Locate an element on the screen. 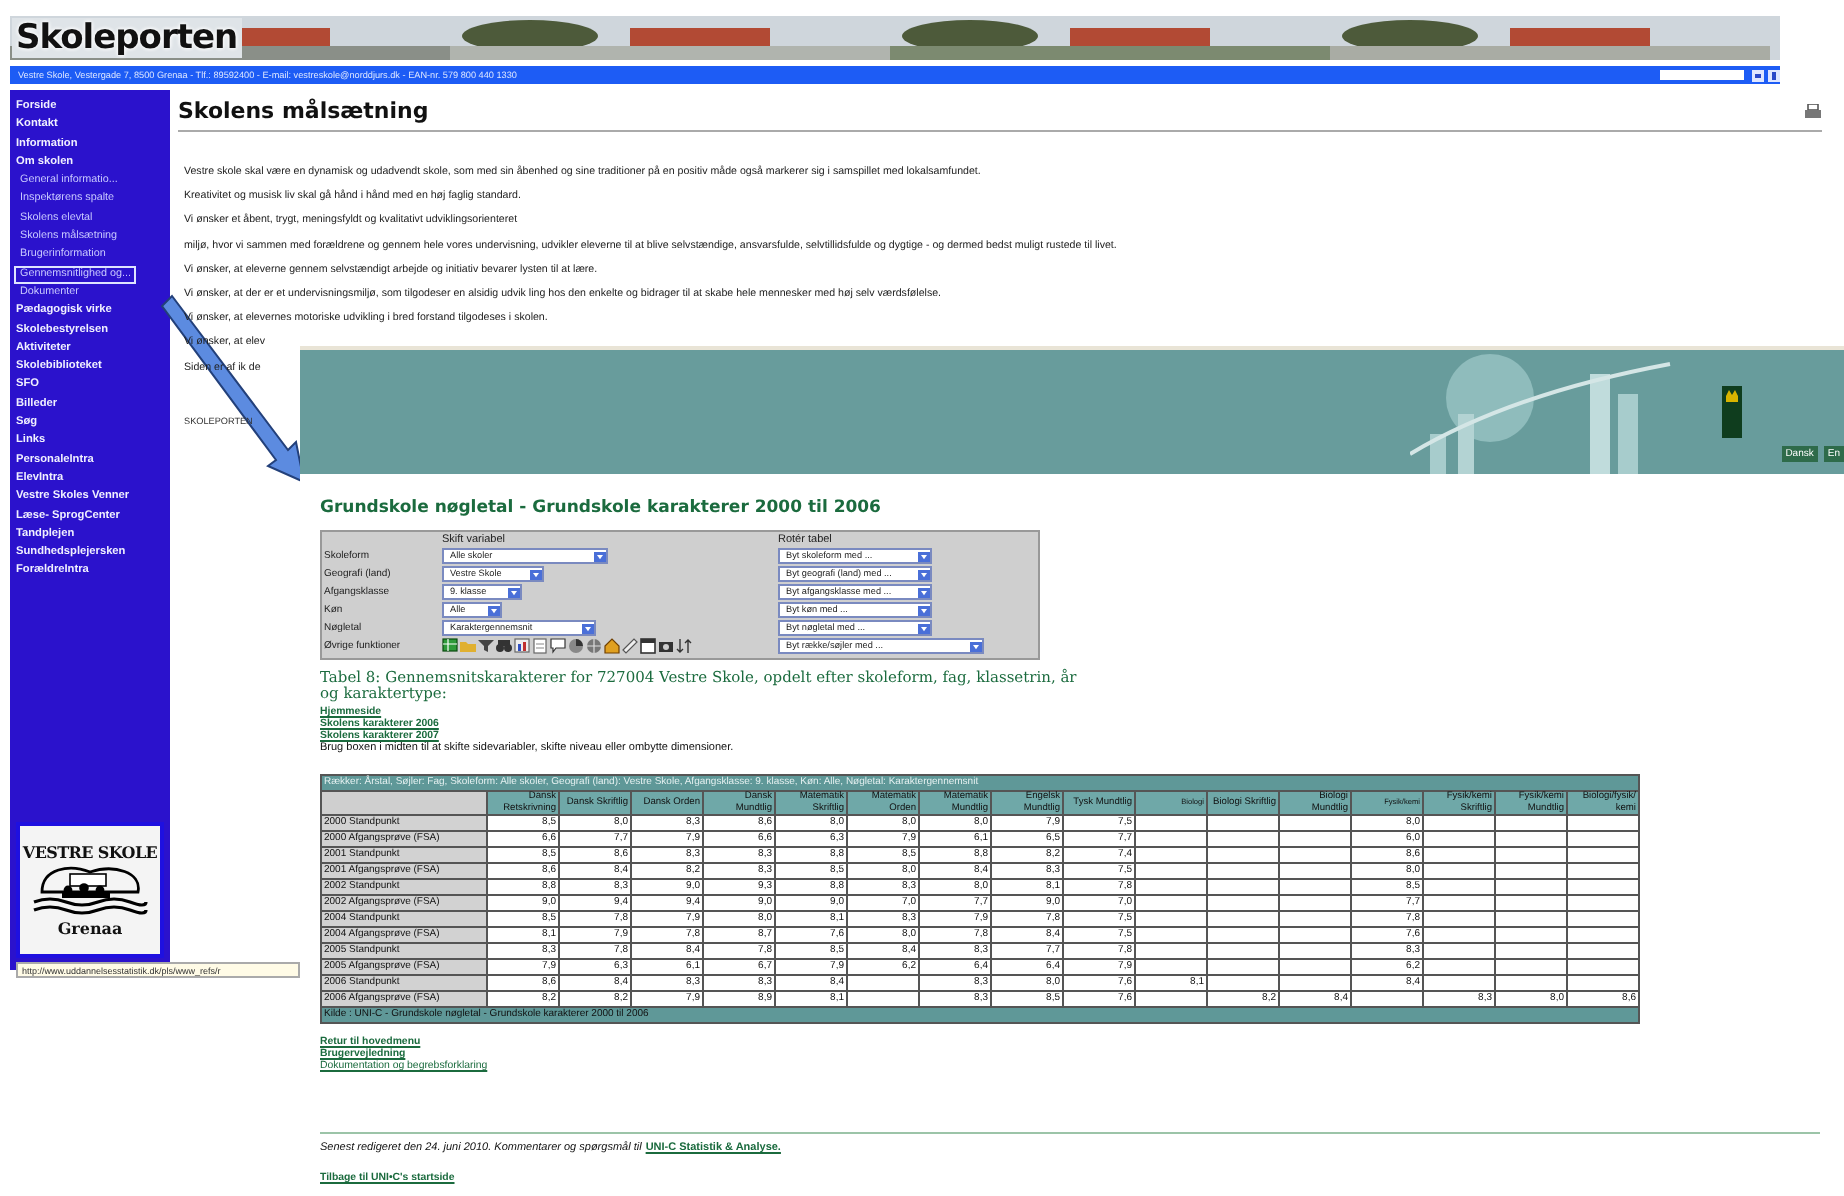 The width and height of the screenshot is (1844, 1196). sort-icon is located at coordinates (684, 646).